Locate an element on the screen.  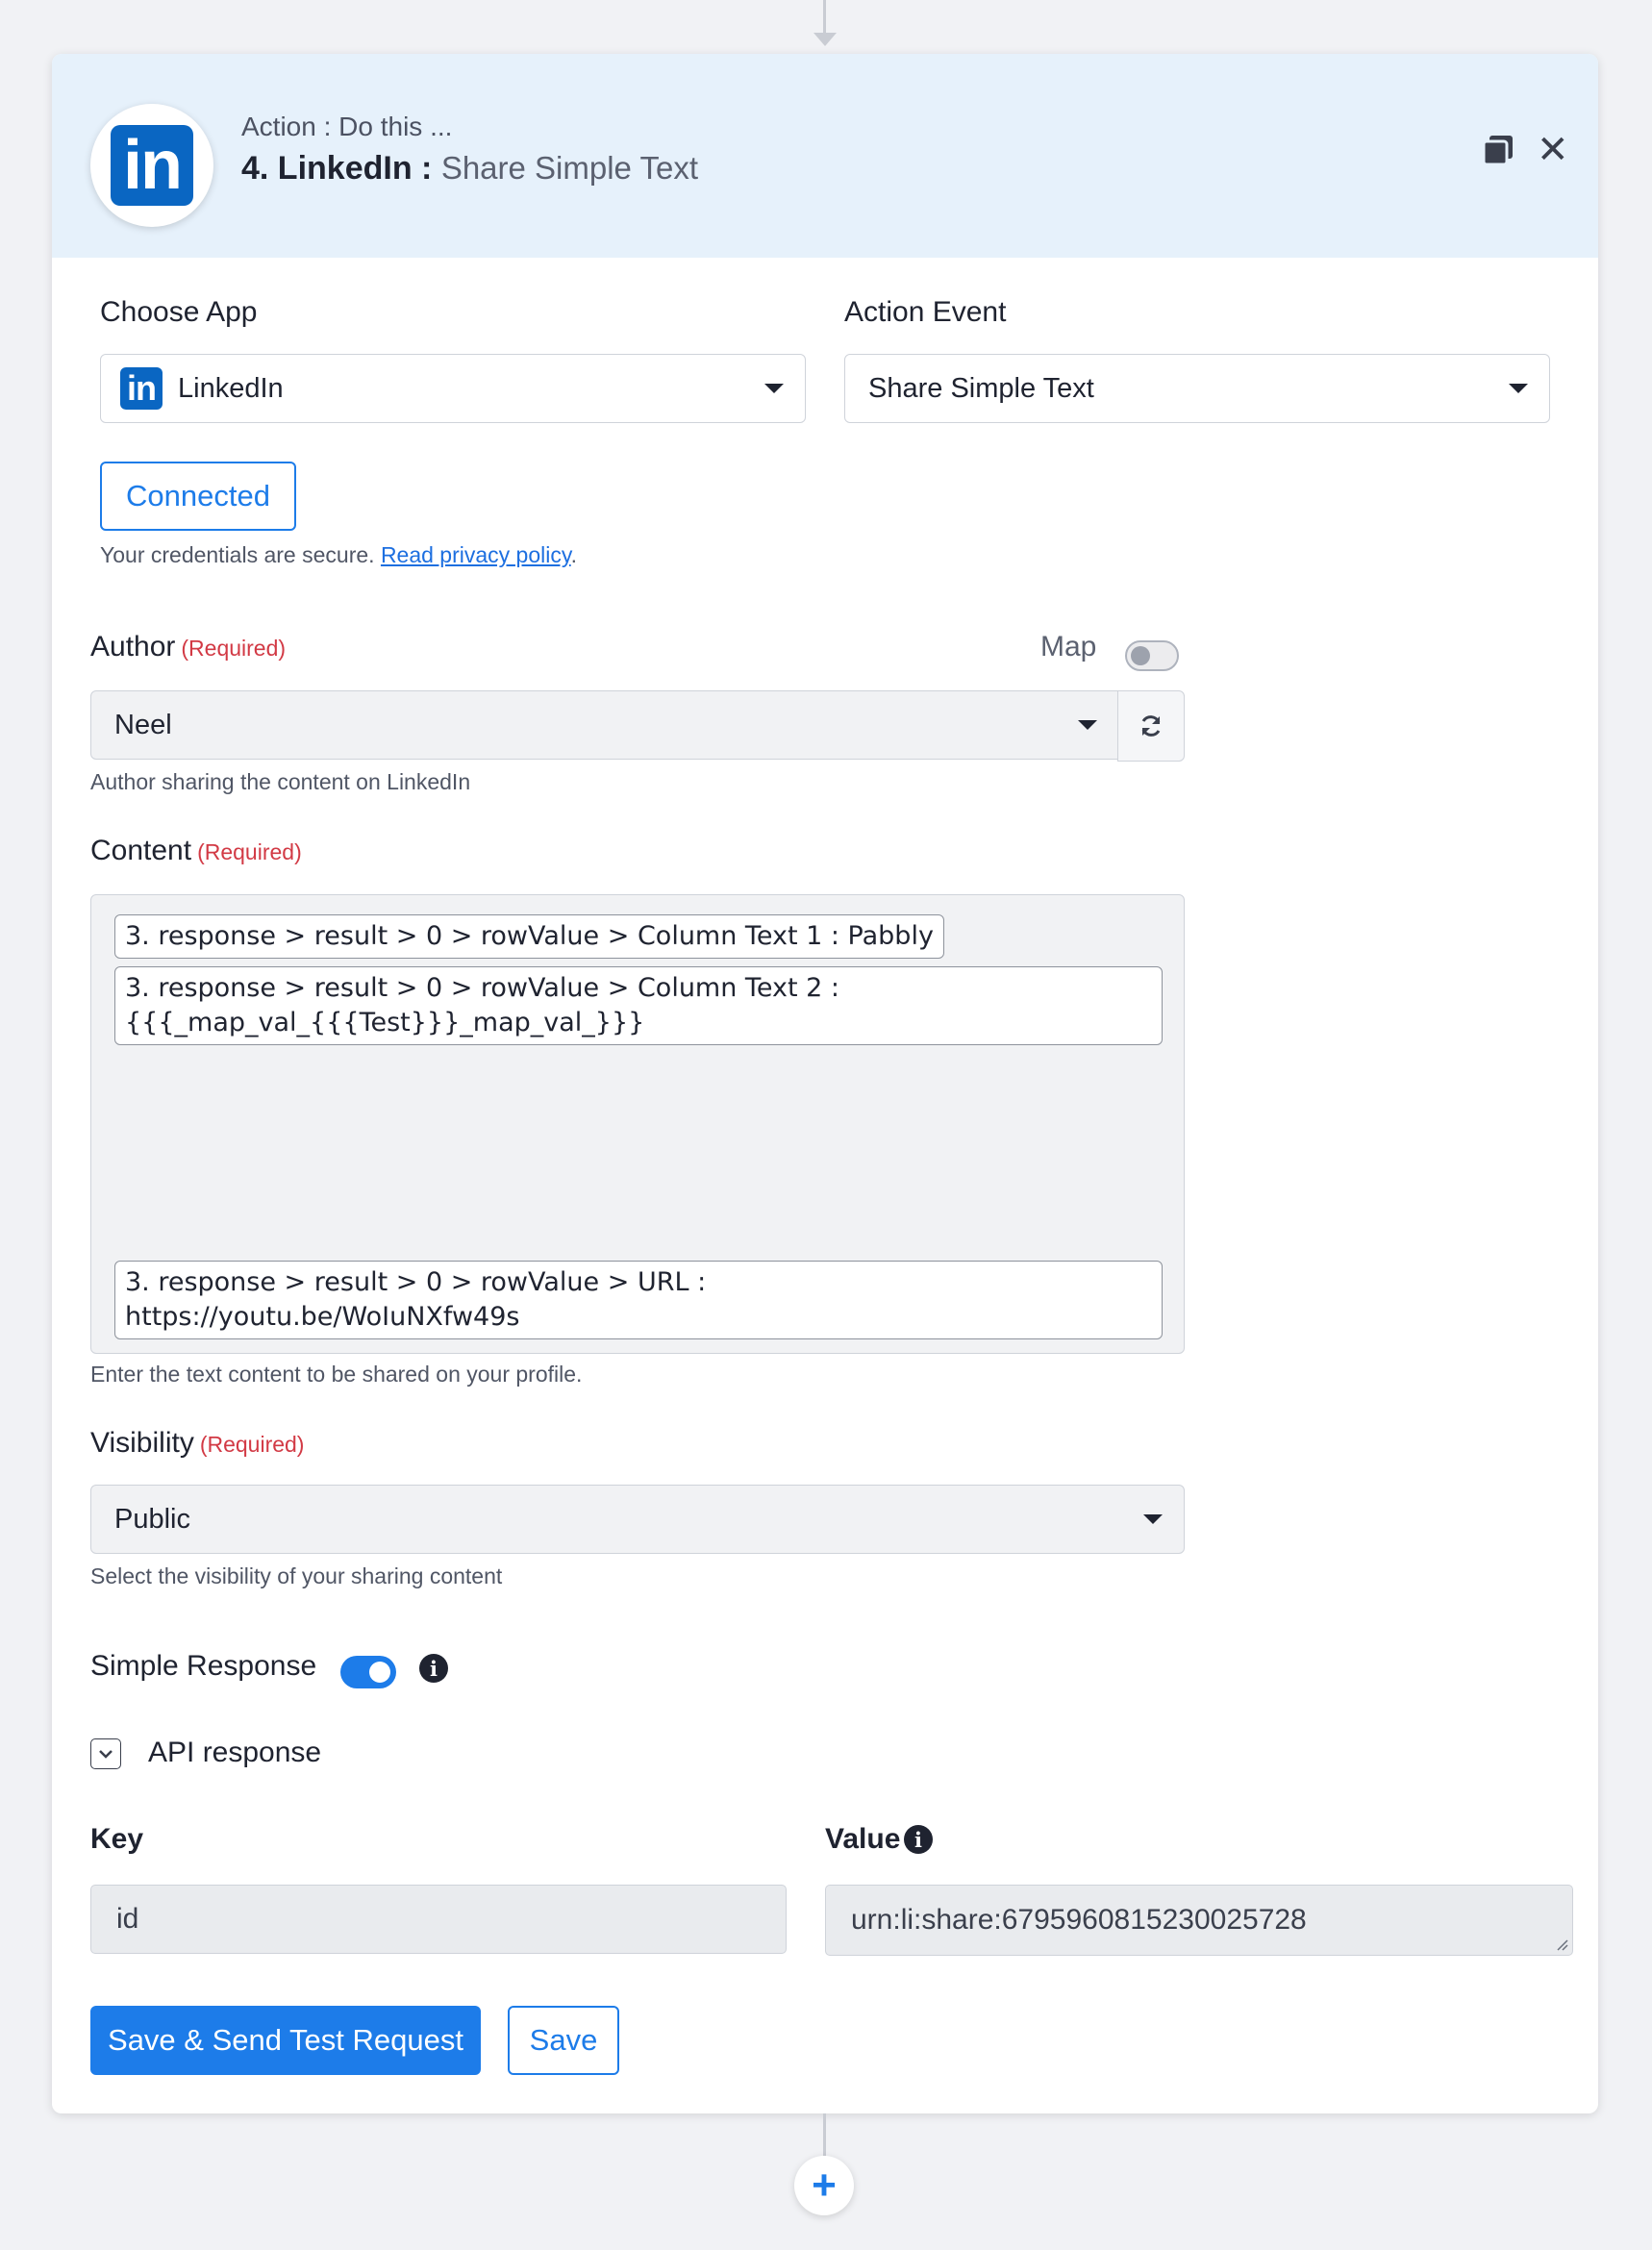
choose-app-select: in LinkedIn is located at coordinates (453, 389).